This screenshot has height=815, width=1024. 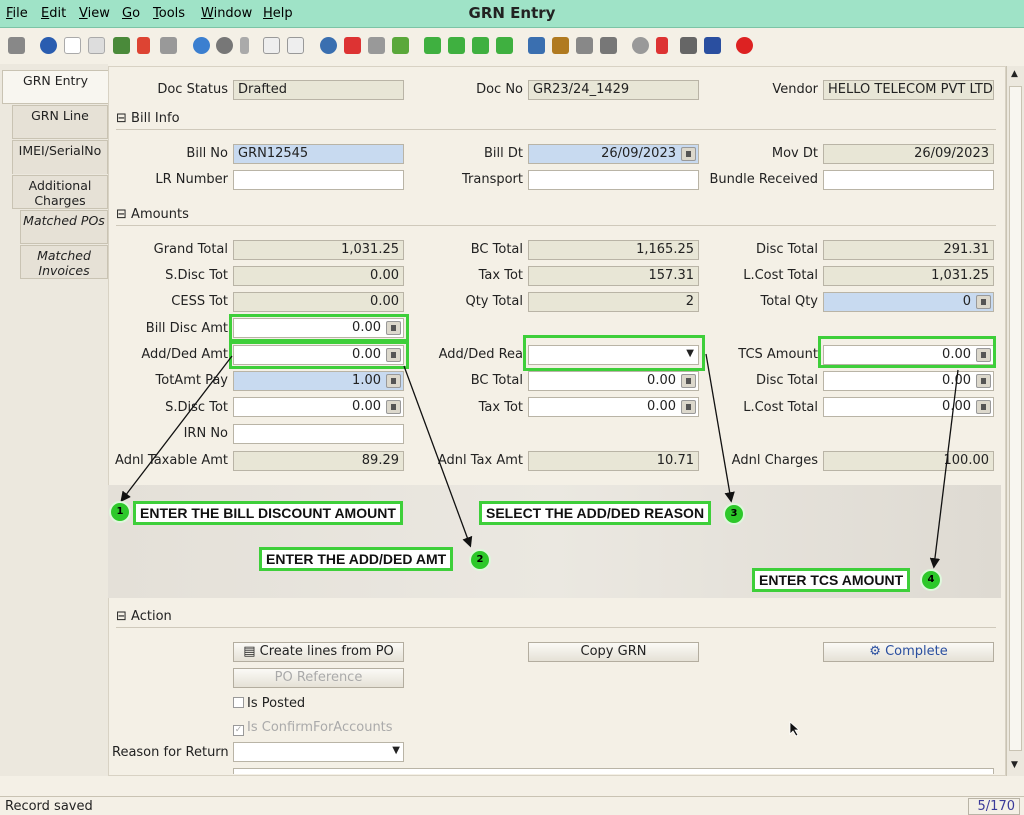 What do you see at coordinates (318, 434) in the screenshot?
I see `irn-no-field` at bounding box center [318, 434].